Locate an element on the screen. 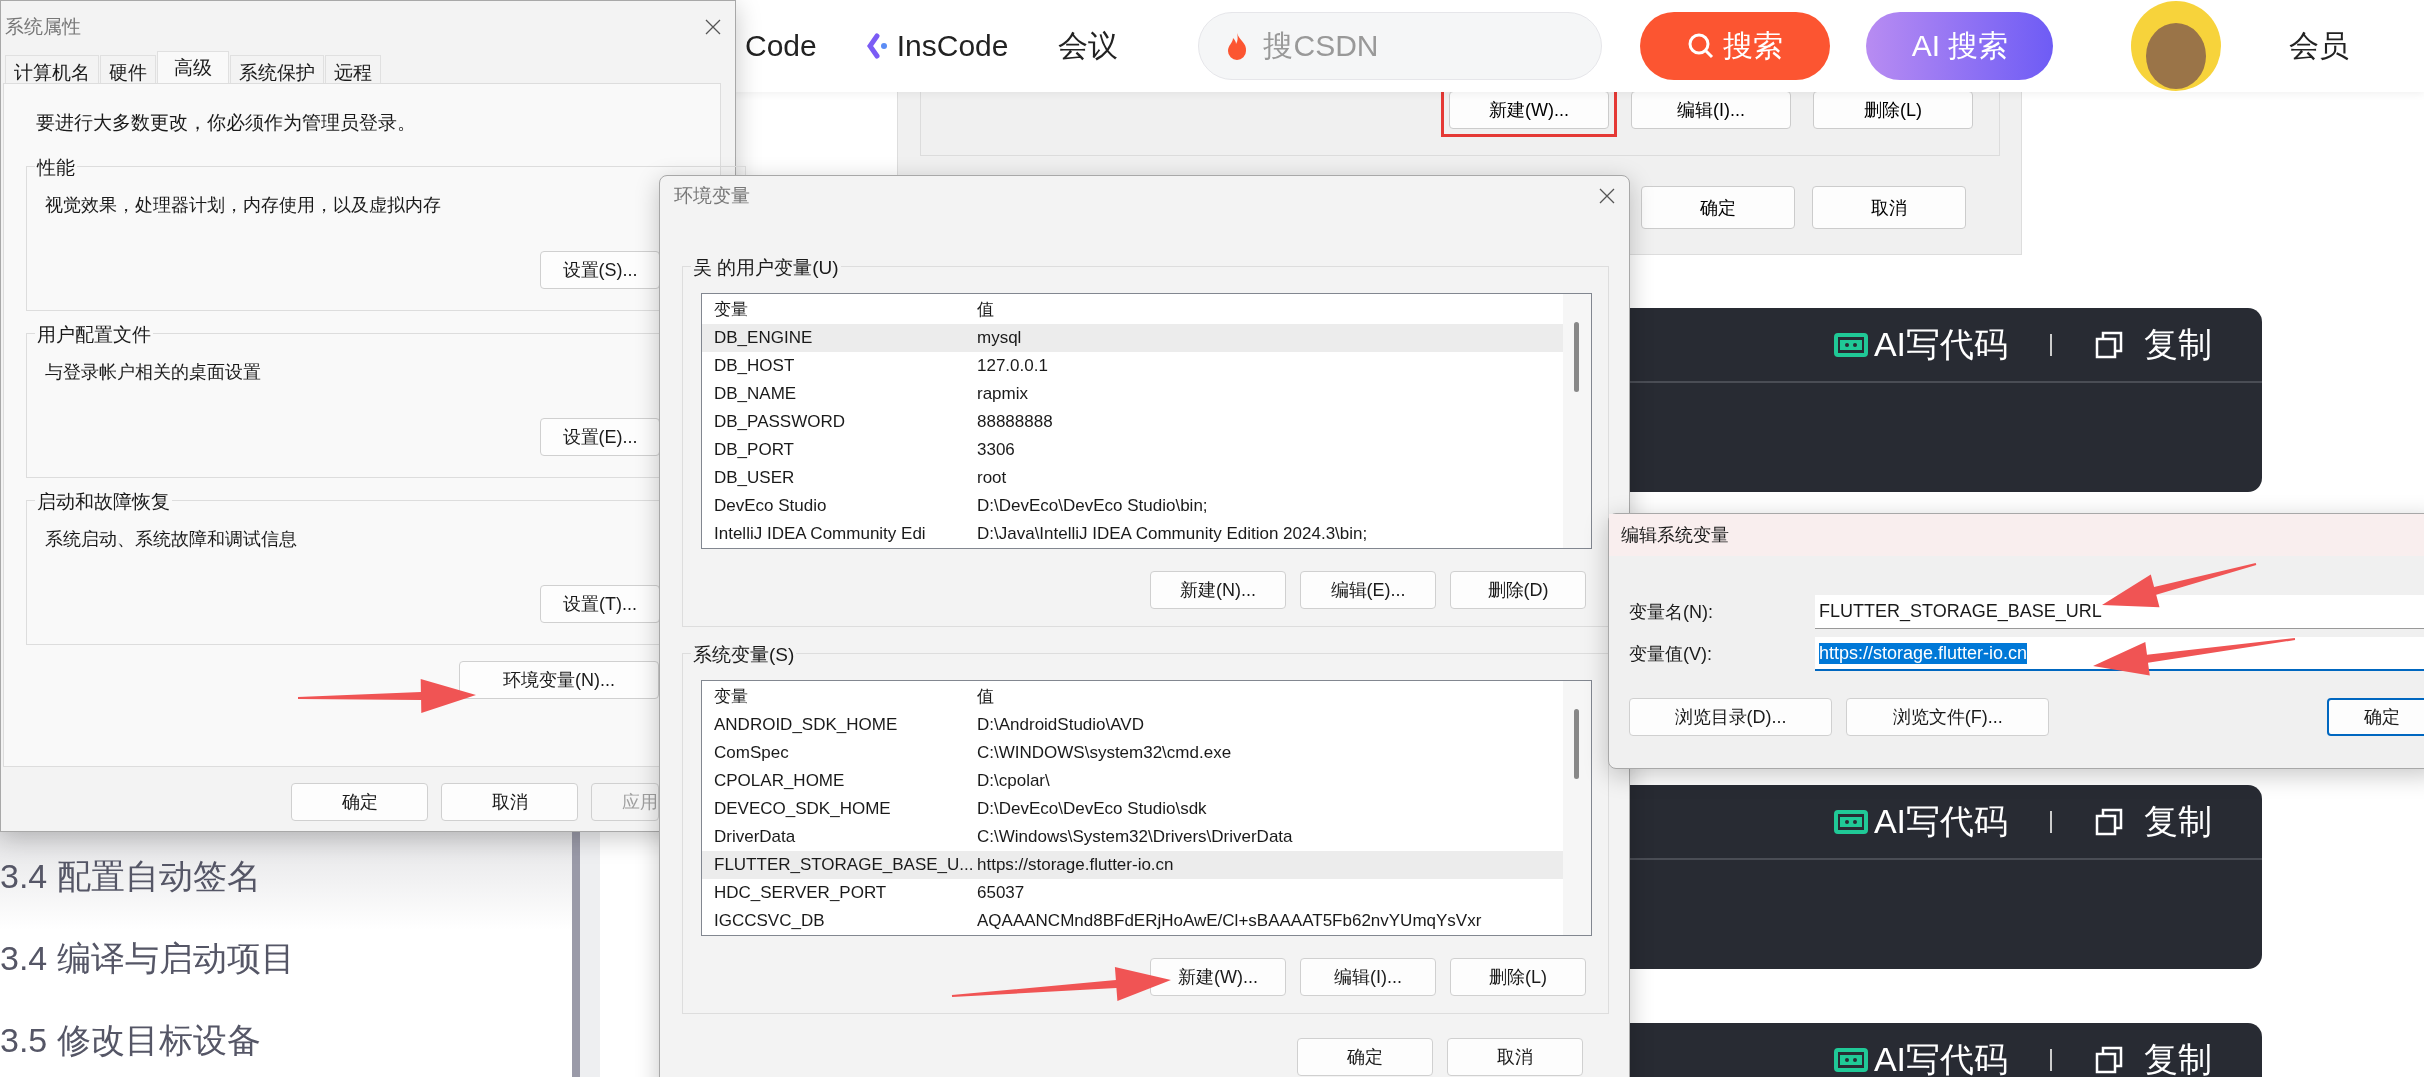 Image resolution: width=2424 pixels, height=1077 pixels. search-field: 搜CSDN is located at coordinates (1400, 46).